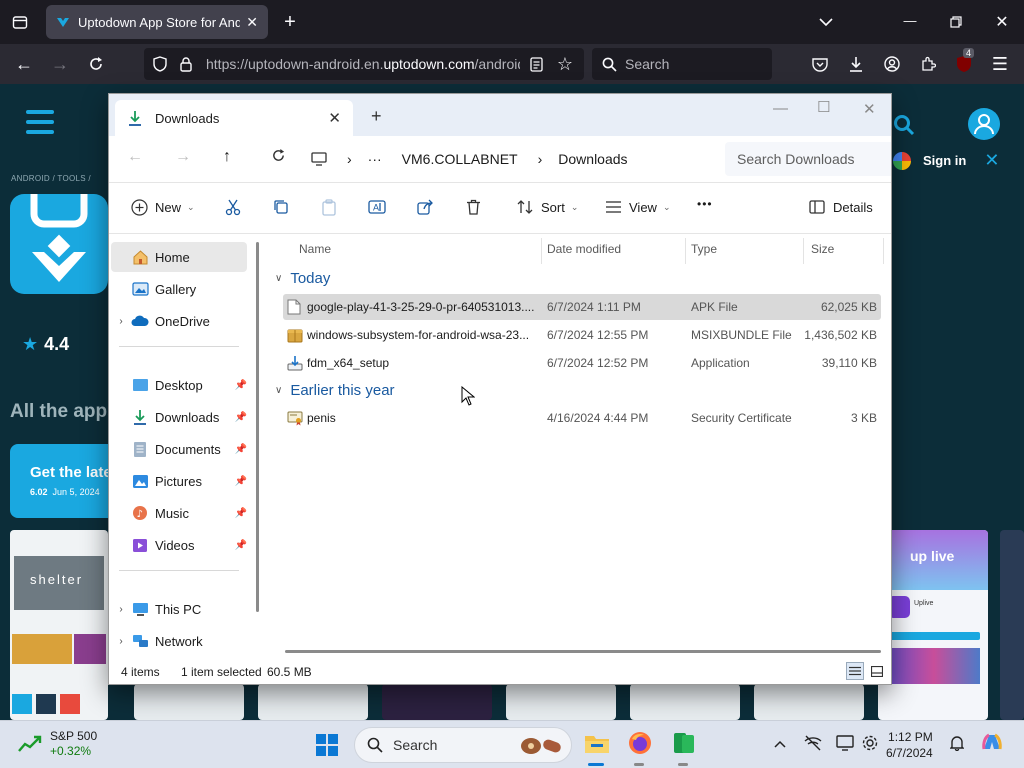  I want to click on new-tab-icon: +, so click(290, 22).